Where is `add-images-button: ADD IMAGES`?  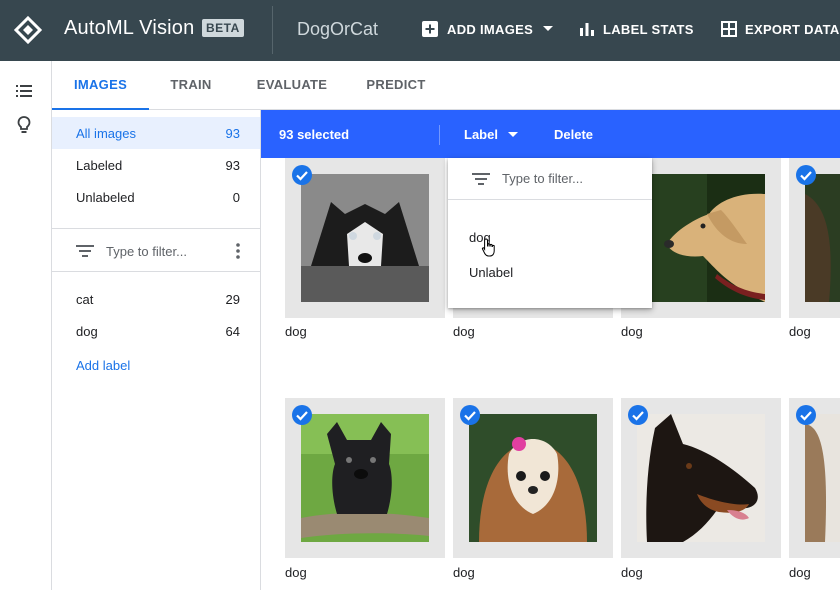 add-images-button: ADD IMAGES is located at coordinates (487, 29).